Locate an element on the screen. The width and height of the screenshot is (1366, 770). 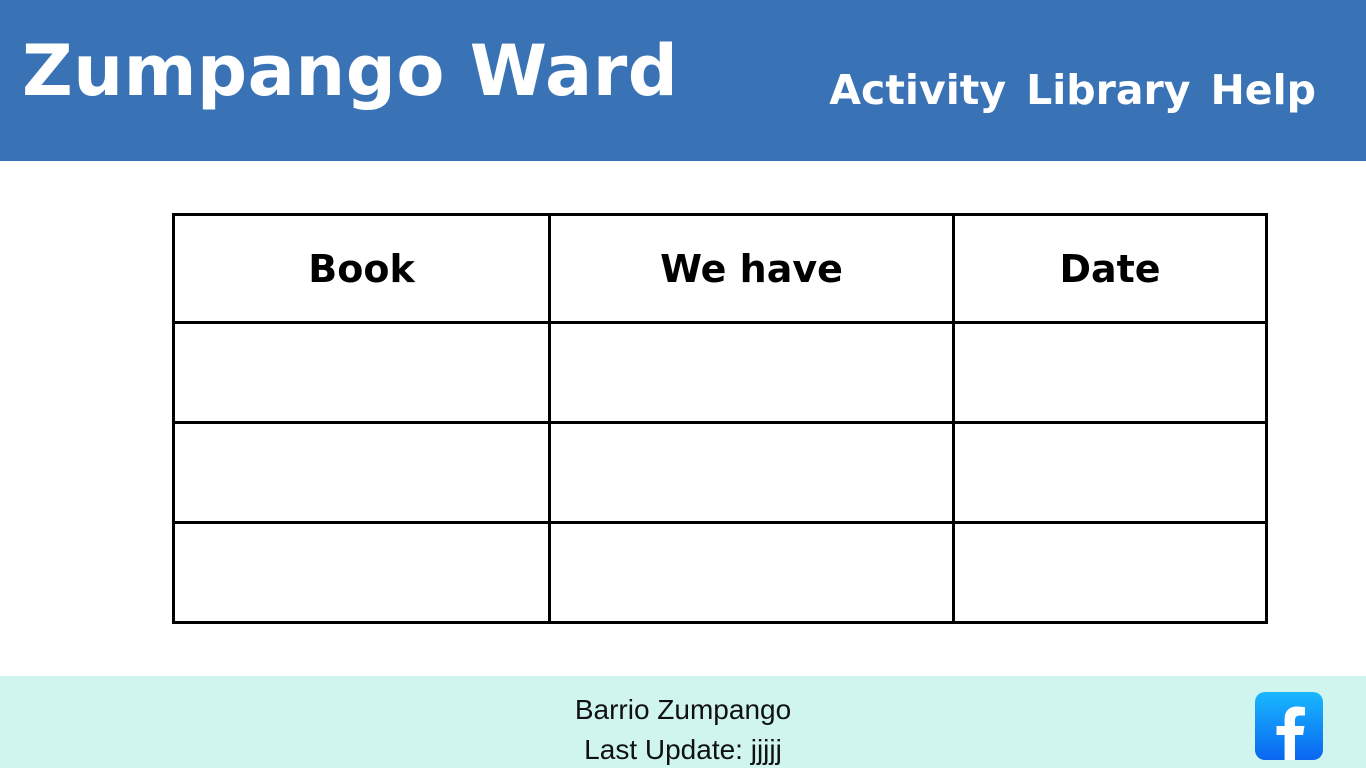
footer-last-update: Last Update: jjjjj is located at coordinates (683, 749).